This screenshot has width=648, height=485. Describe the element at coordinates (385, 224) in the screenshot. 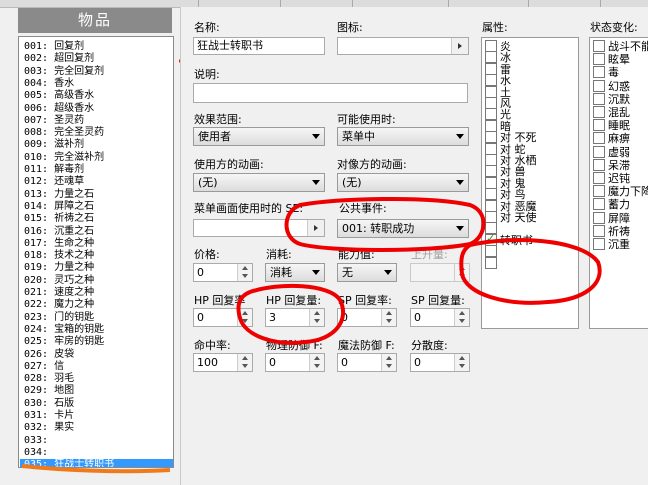

I see `annotation-circle-common-event` at that location.